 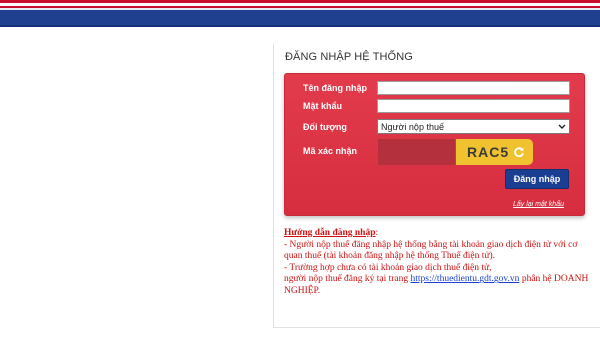 I want to click on password-field, so click(x=473, y=106).